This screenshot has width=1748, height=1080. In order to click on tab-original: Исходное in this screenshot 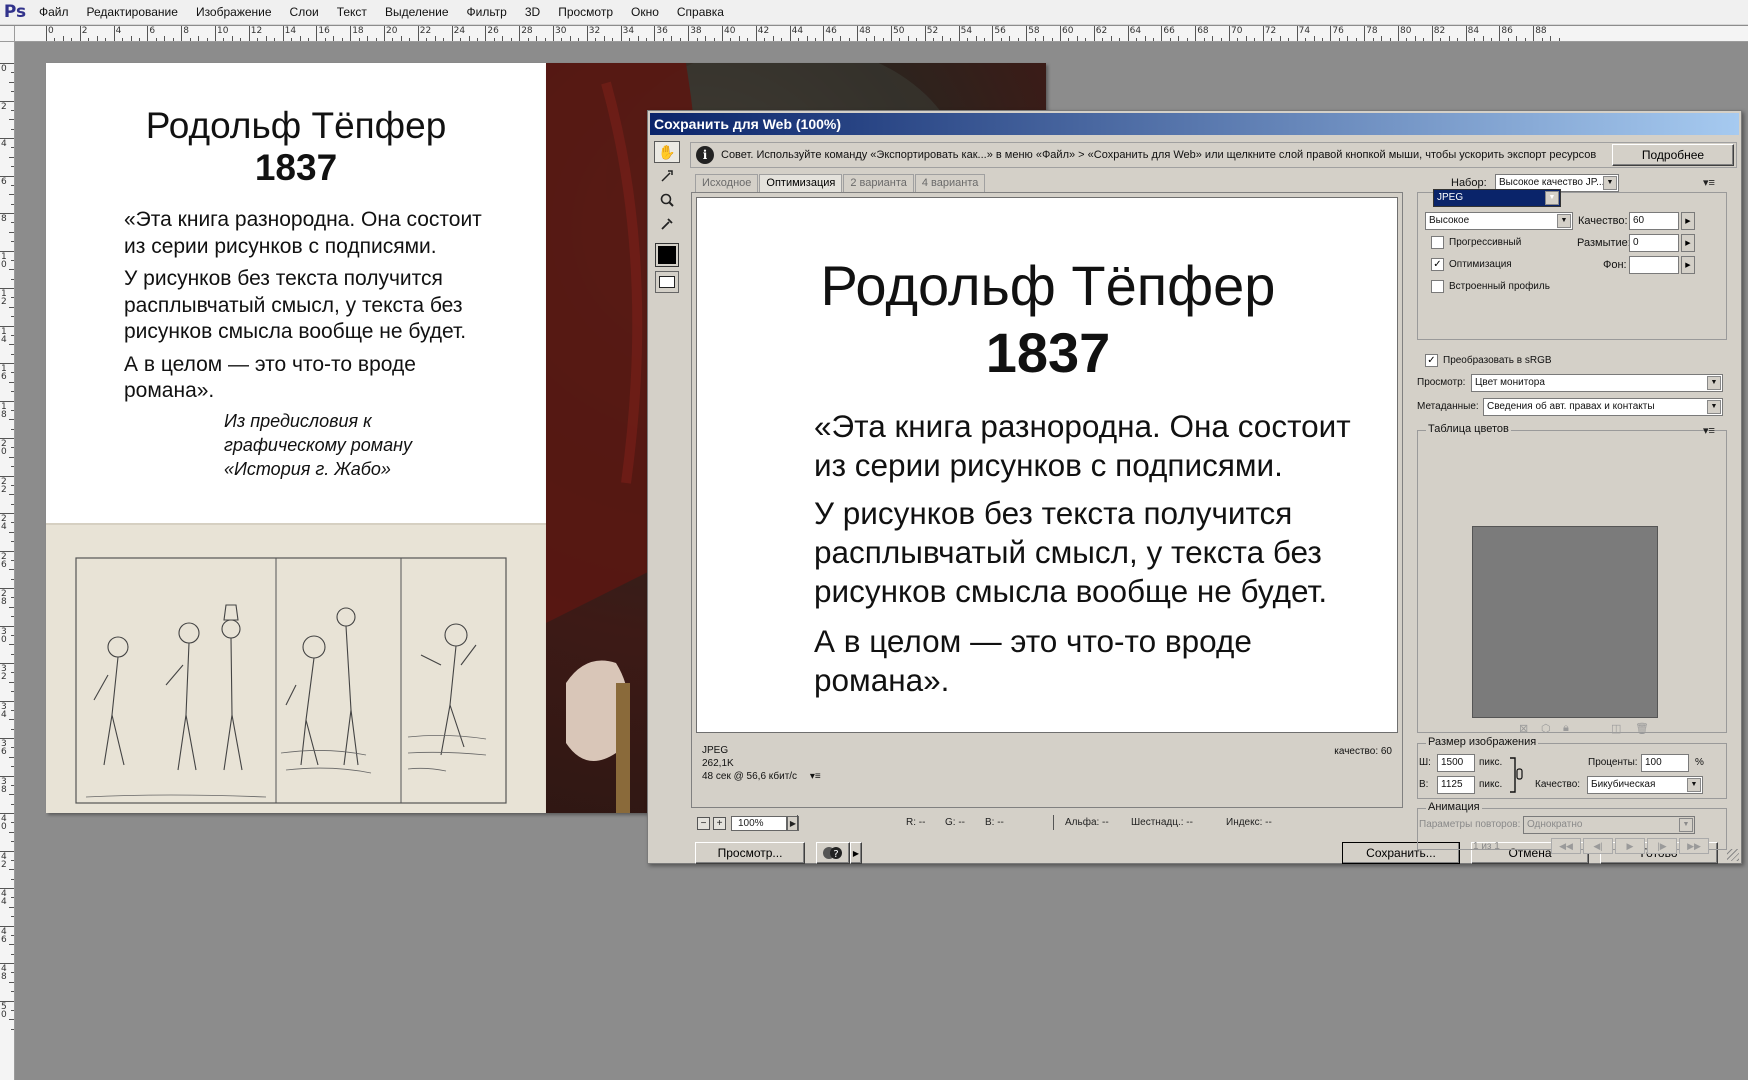, I will do `click(727, 183)`.